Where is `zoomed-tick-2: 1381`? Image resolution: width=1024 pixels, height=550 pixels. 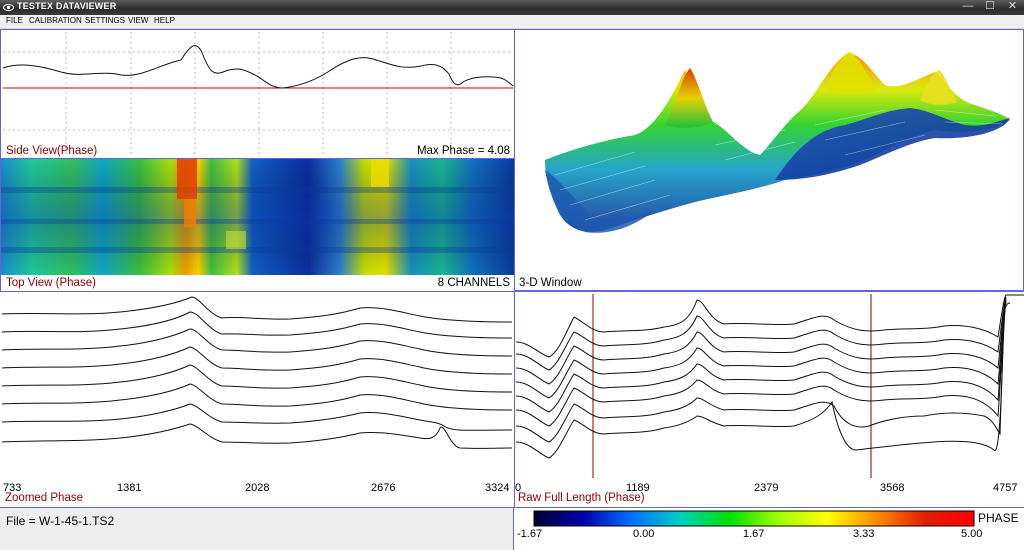
zoomed-tick-2: 1381 is located at coordinates (129, 488).